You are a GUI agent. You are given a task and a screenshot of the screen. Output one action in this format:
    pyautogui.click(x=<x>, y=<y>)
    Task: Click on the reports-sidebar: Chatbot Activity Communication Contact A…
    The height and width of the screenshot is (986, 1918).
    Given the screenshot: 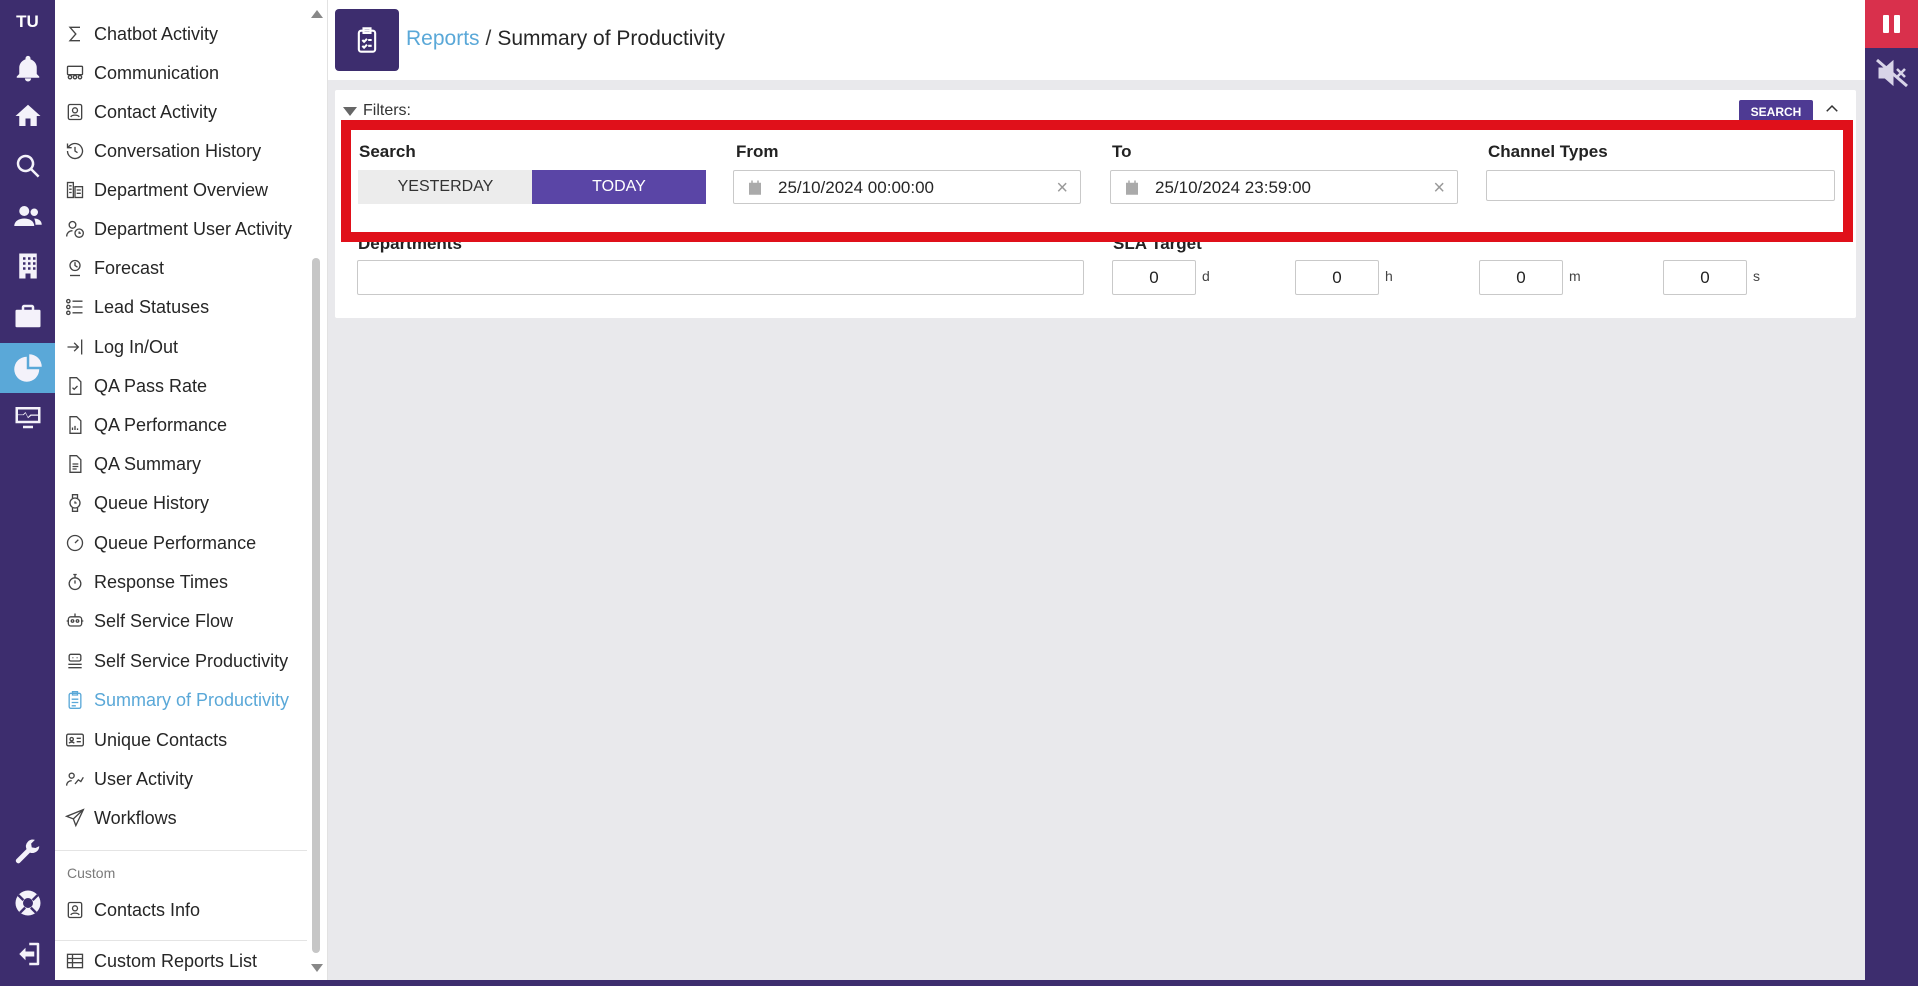 What is the action you would take?
    pyautogui.click(x=191, y=493)
    